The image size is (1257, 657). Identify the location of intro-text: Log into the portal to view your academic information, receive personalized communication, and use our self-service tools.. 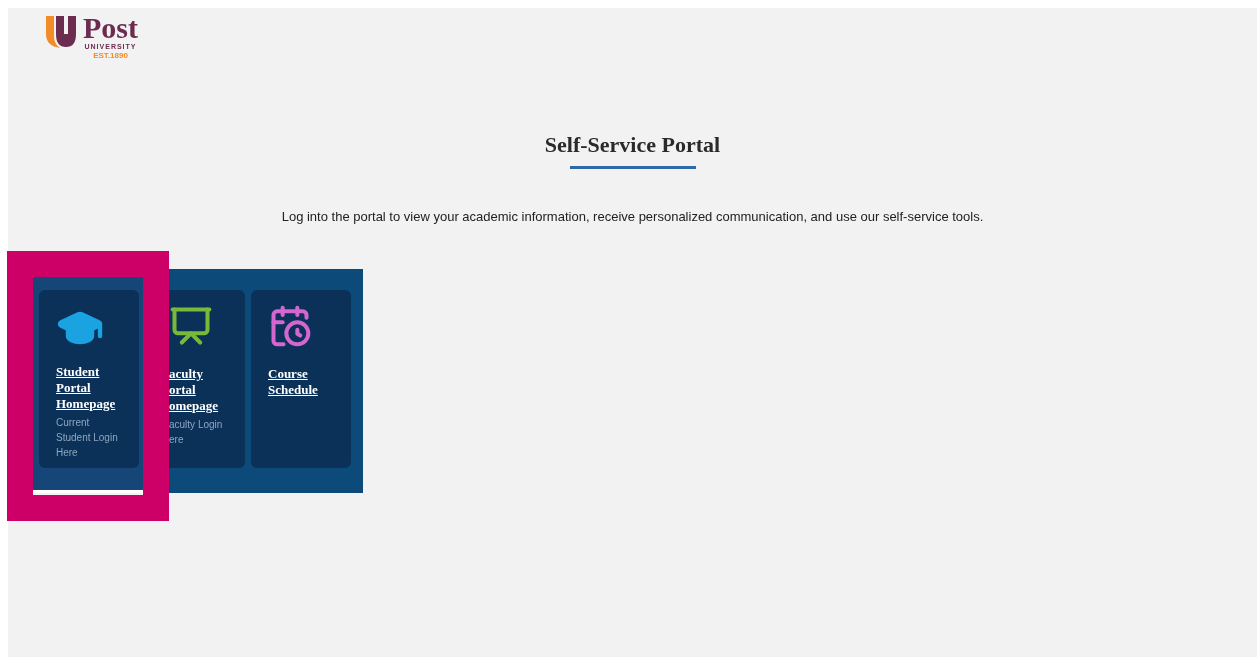
(632, 217).